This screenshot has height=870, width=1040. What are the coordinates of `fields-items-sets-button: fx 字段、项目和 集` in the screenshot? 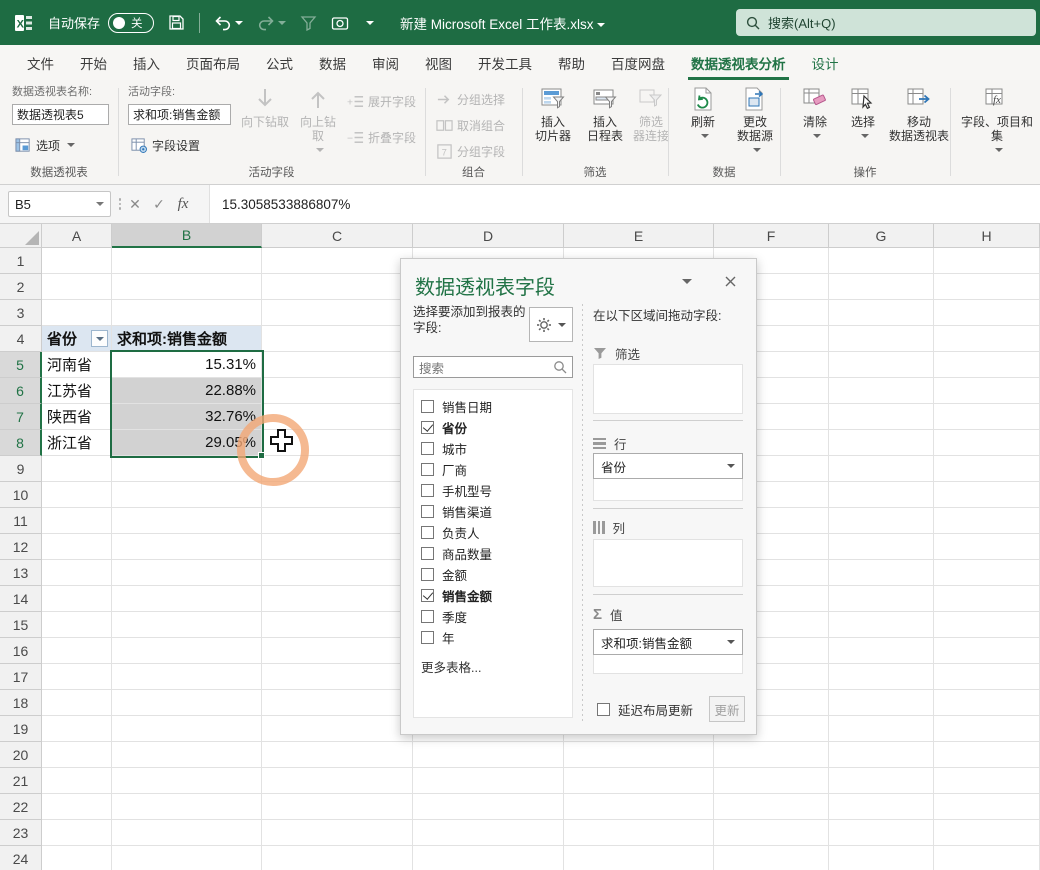 It's located at (997, 120).